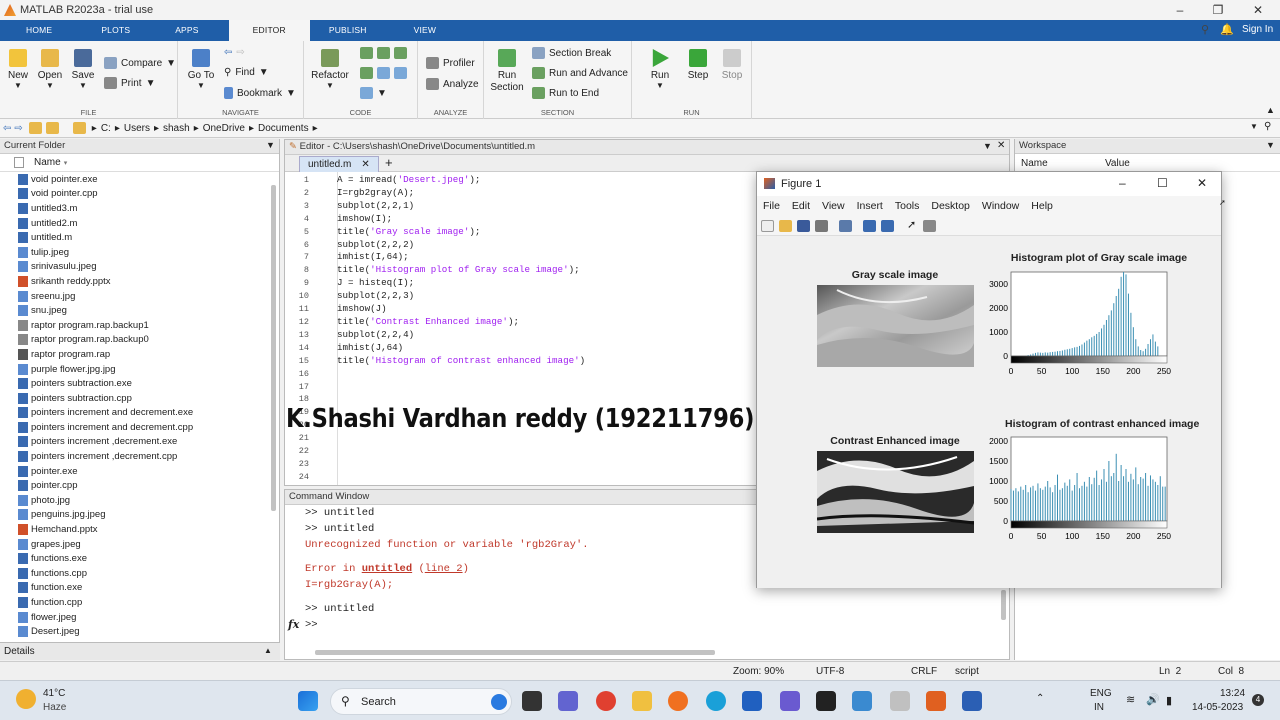 The image size is (1280, 720). What do you see at coordinates (571, 53) in the screenshot?
I see `section-break-button: Section Break` at bounding box center [571, 53].